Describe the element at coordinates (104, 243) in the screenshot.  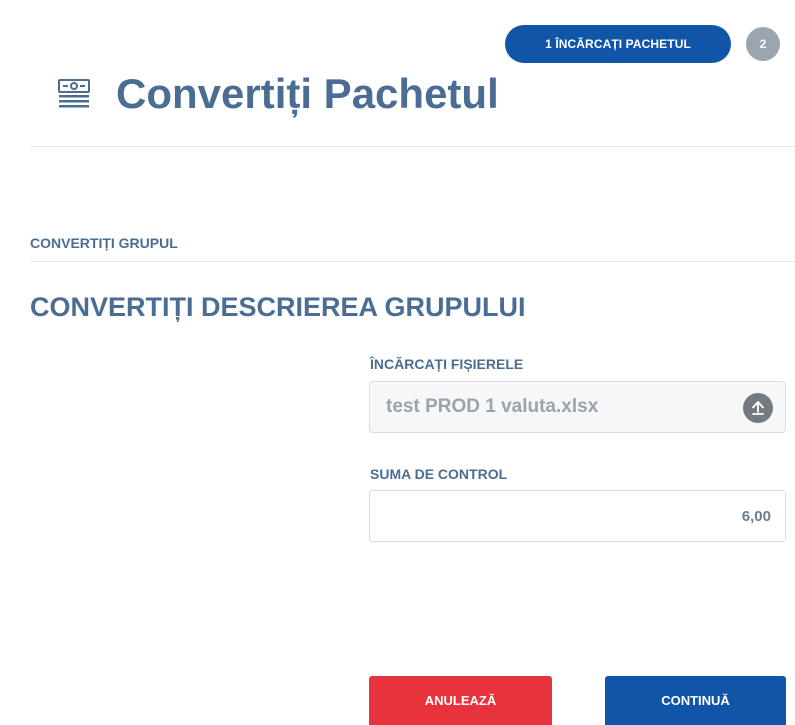
I see `section-label: CONVERTIȚI GRUPUL` at that location.